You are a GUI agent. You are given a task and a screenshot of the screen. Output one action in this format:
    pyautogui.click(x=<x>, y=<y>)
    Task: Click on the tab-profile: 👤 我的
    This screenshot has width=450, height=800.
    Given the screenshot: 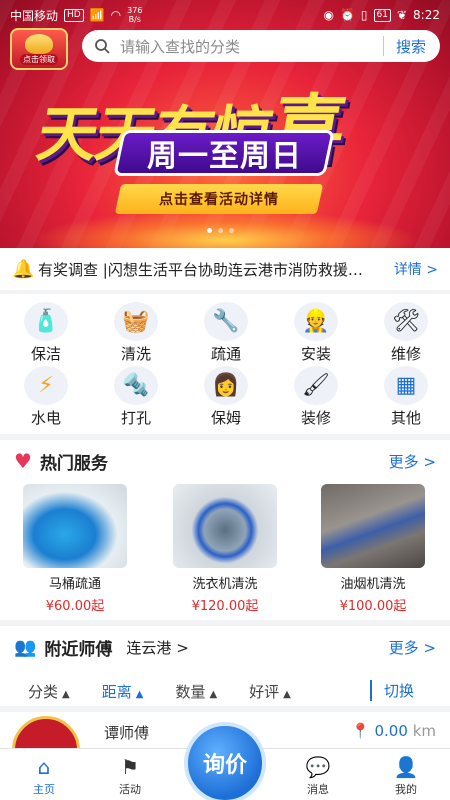 What is the action you would take?
    pyautogui.click(x=406, y=776)
    